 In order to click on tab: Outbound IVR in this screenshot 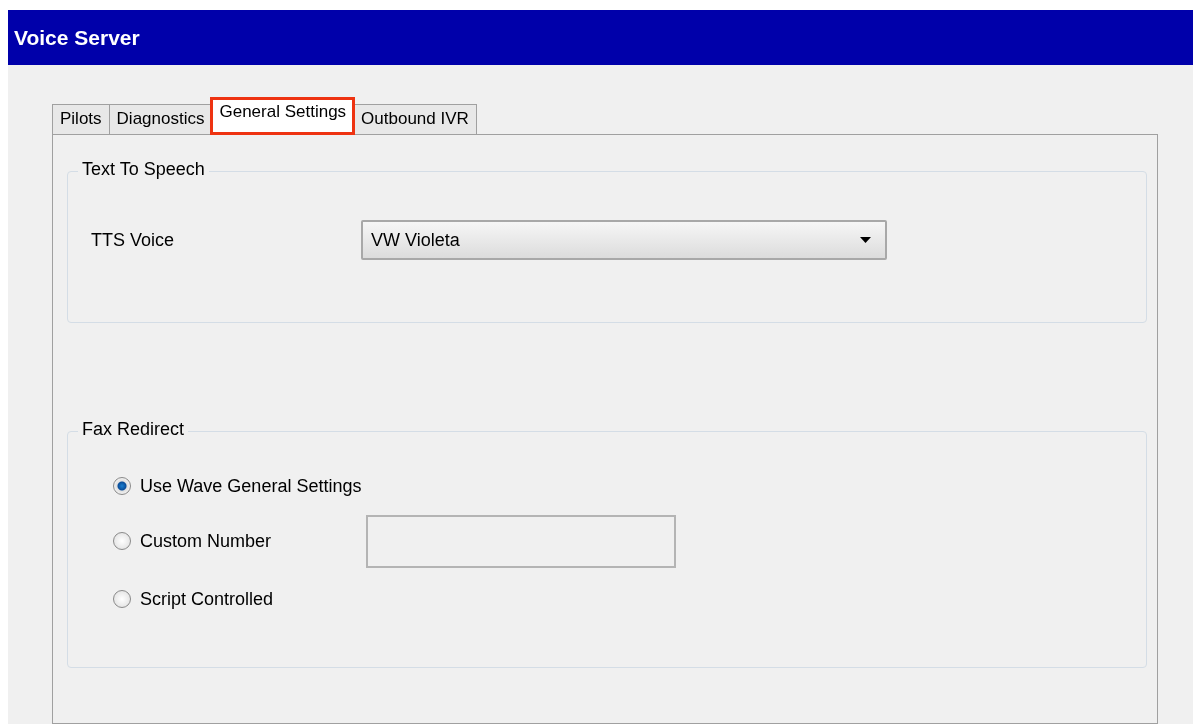, I will do `click(415, 119)`.